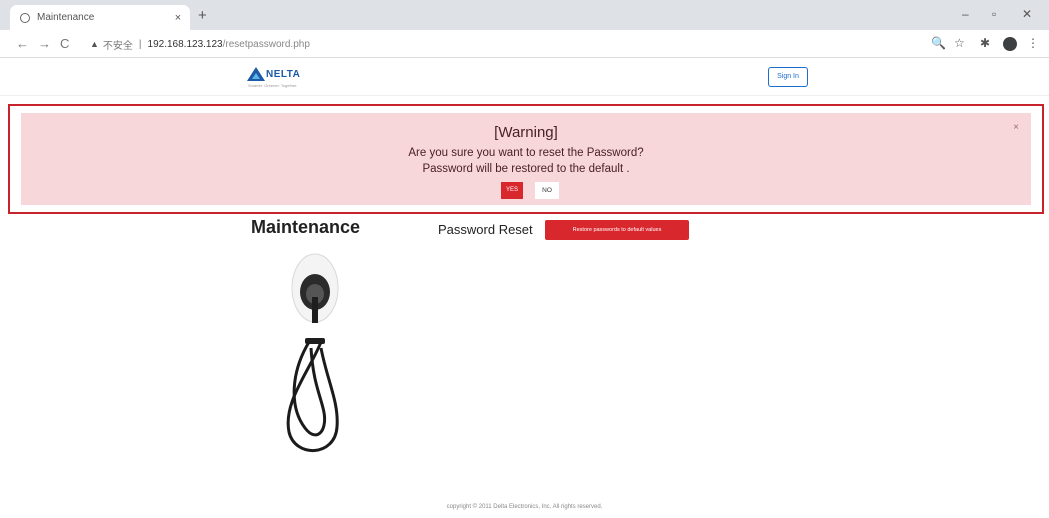 Image resolution: width=1049 pixels, height=518 pixels. What do you see at coordinates (617, 230) in the screenshot?
I see `restore-passwords-button: Restore passwords to default values` at bounding box center [617, 230].